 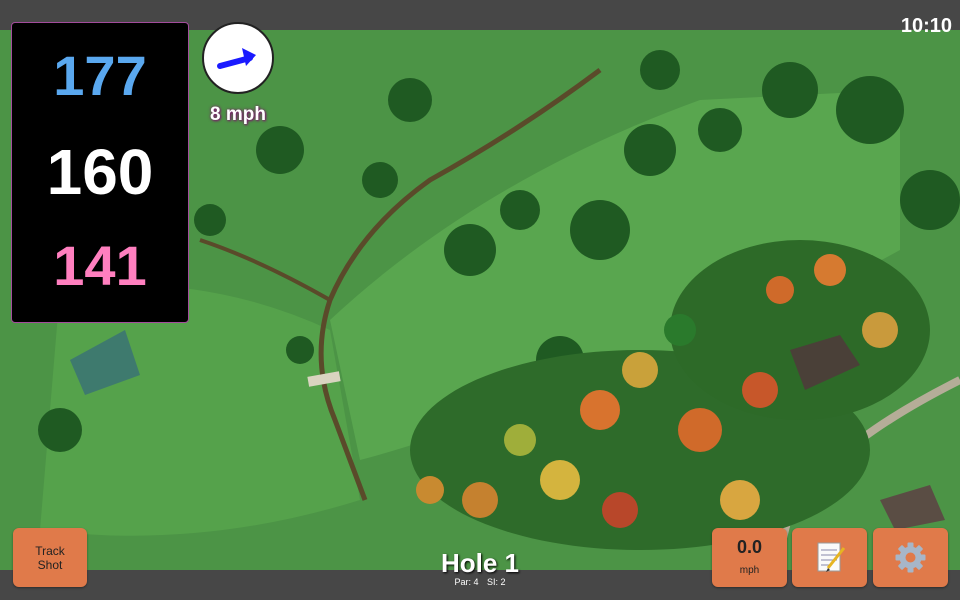 I want to click on speed-button: 0.0 mph, so click(x=749, y=557).